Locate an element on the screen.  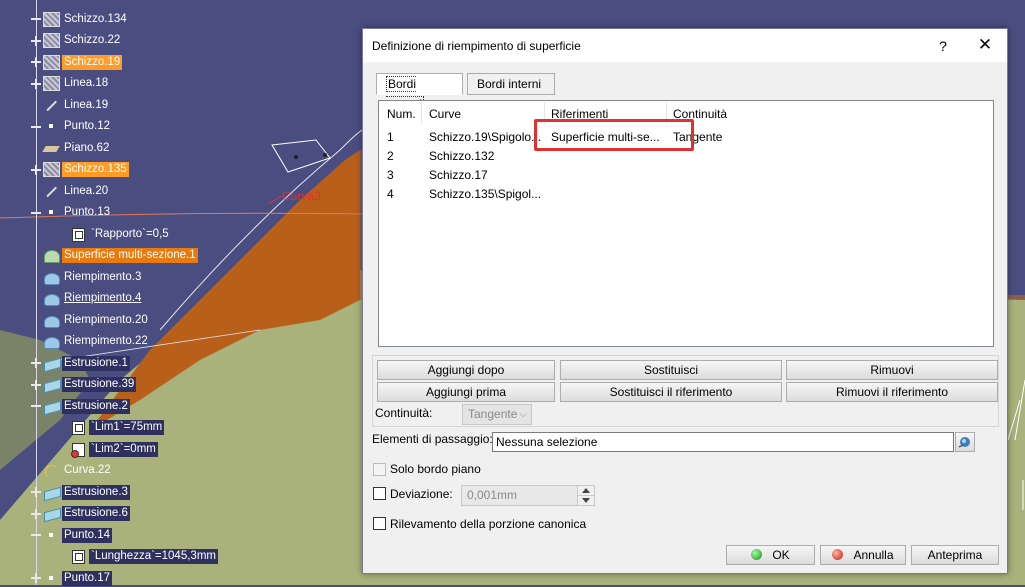
tree-item-label: `Lunghezza`=1045,3mm is located at coordinates (153, 556).